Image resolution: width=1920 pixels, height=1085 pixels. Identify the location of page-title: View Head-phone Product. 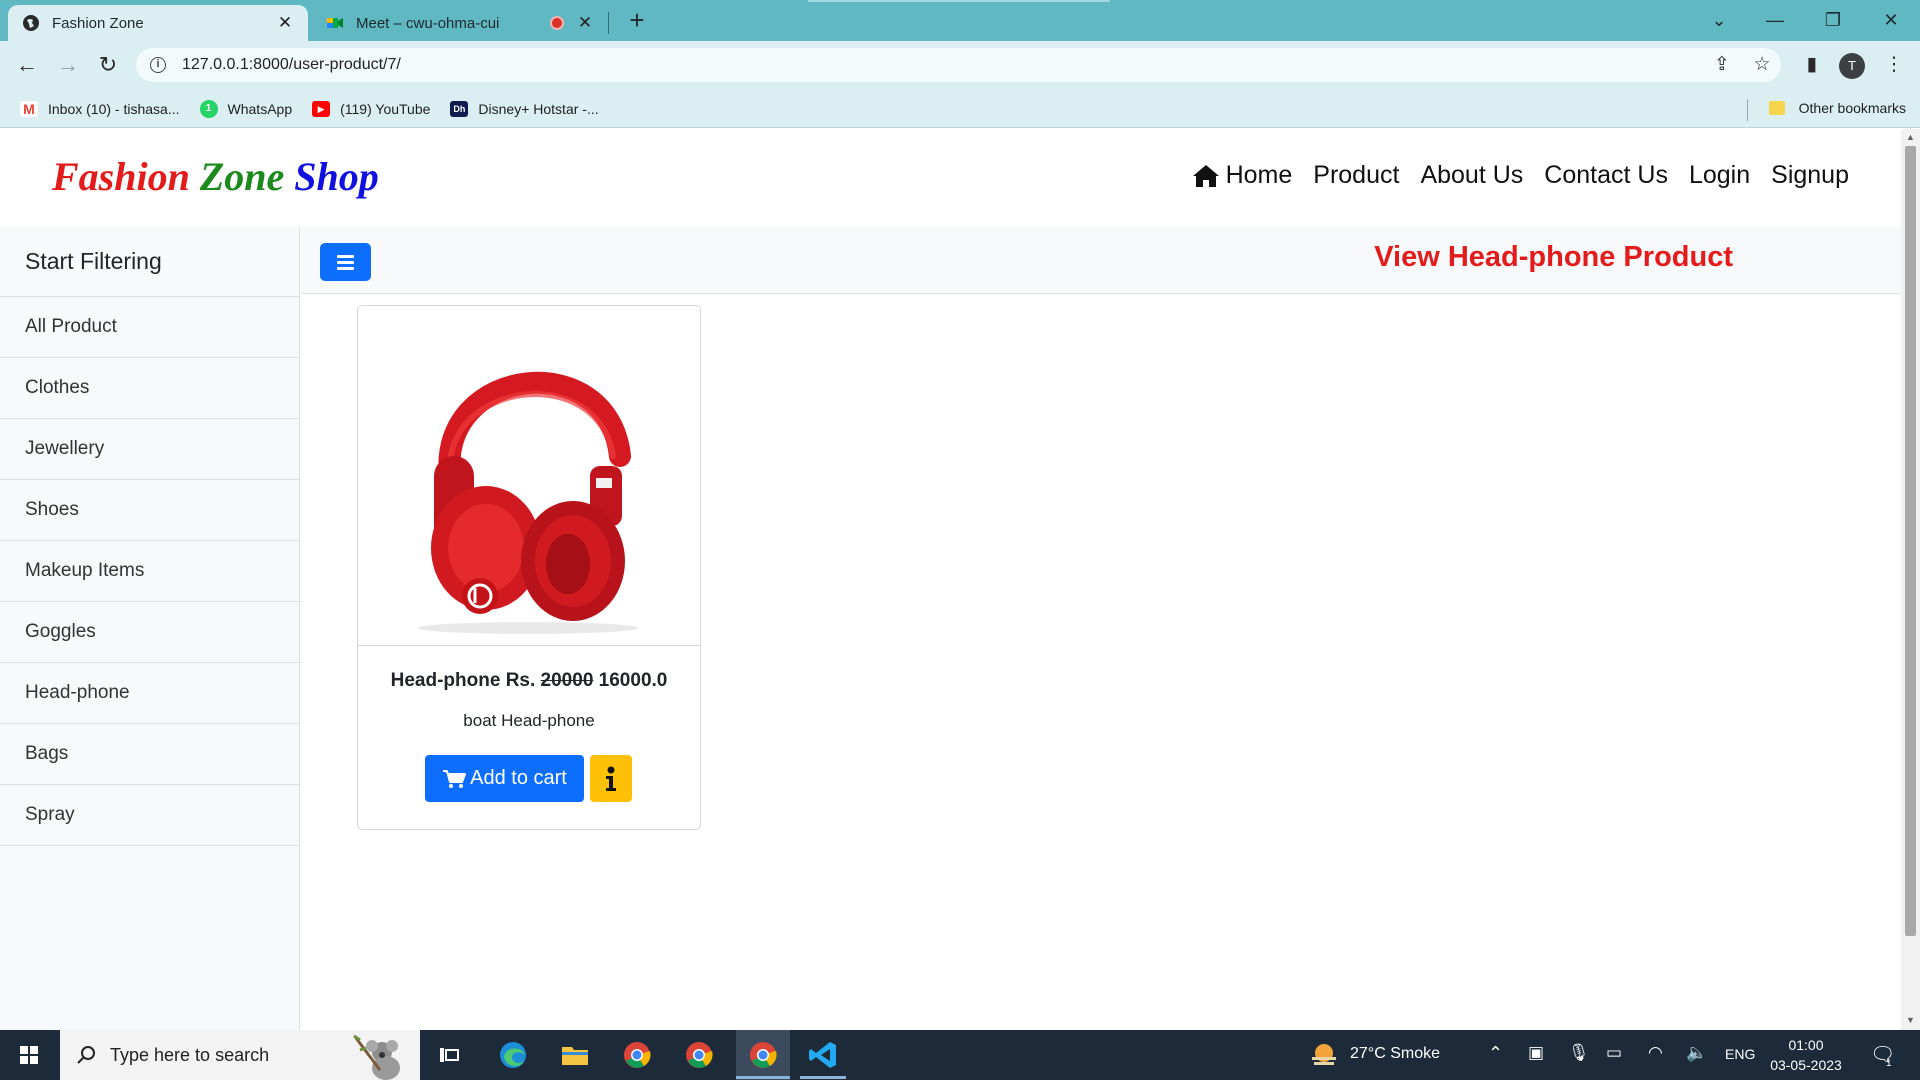
(1553, 257).